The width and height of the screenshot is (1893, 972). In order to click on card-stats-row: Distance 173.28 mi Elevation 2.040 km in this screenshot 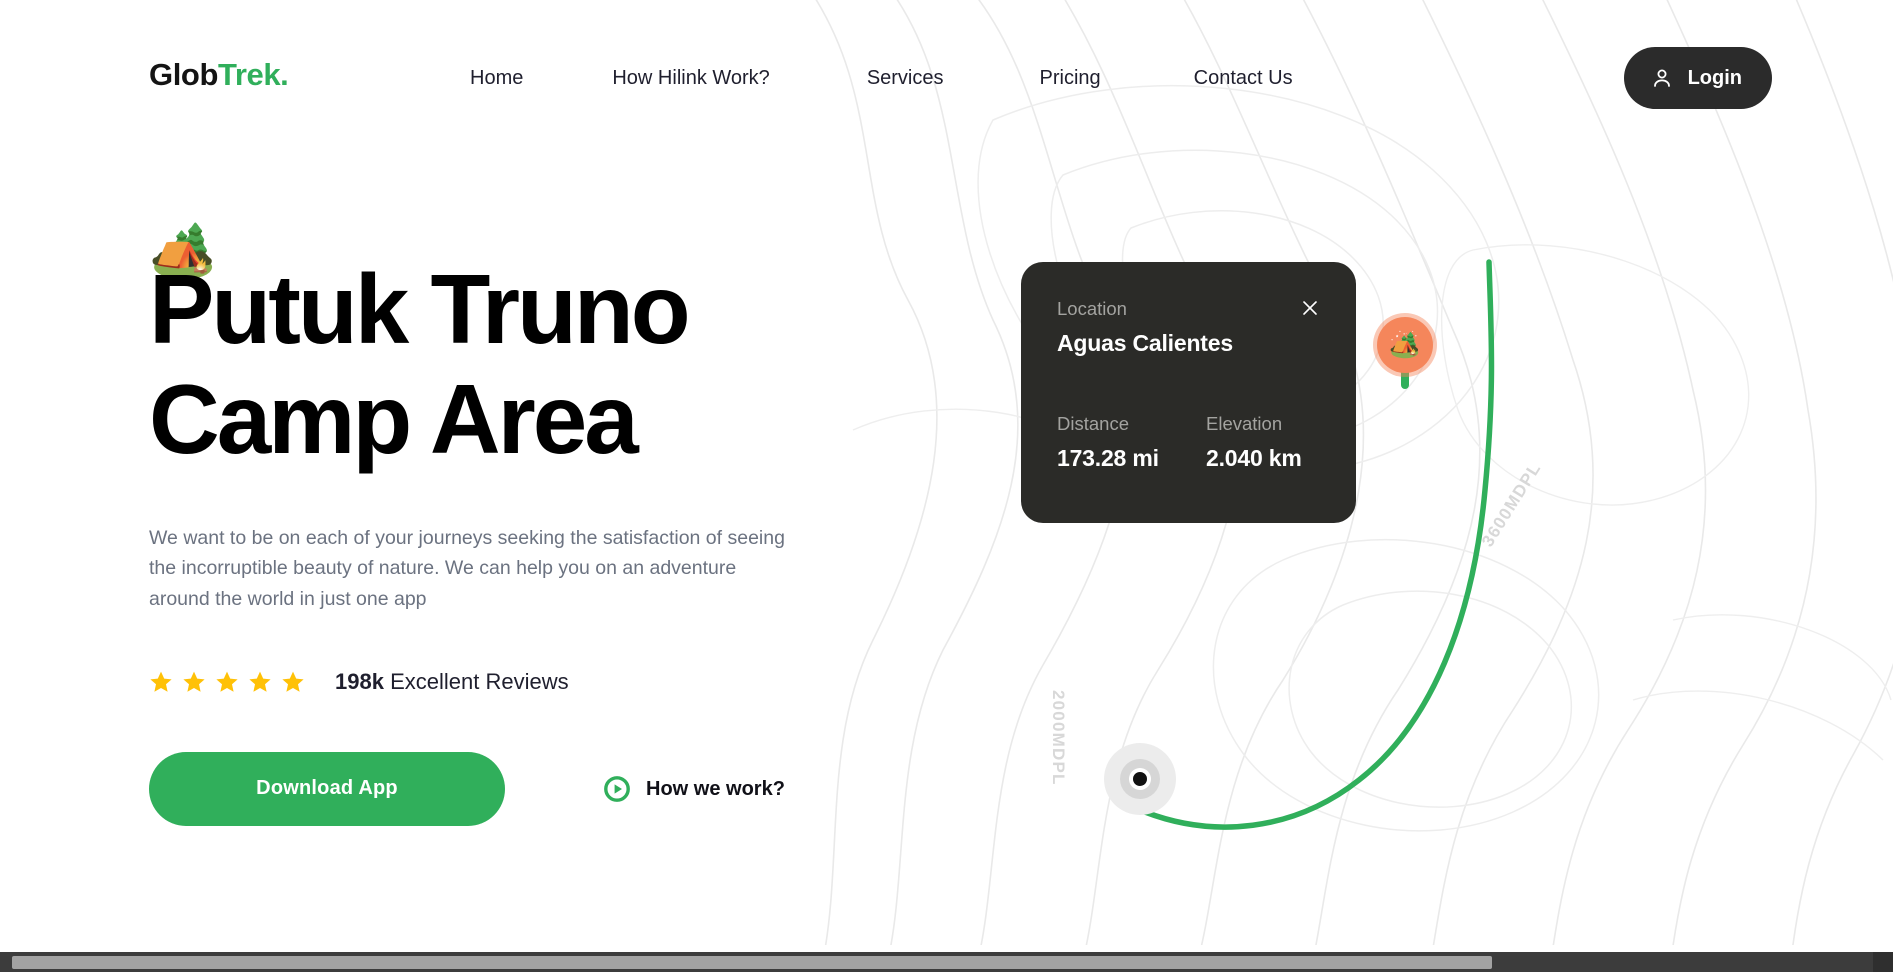, I will do `click(1188, 441)`.